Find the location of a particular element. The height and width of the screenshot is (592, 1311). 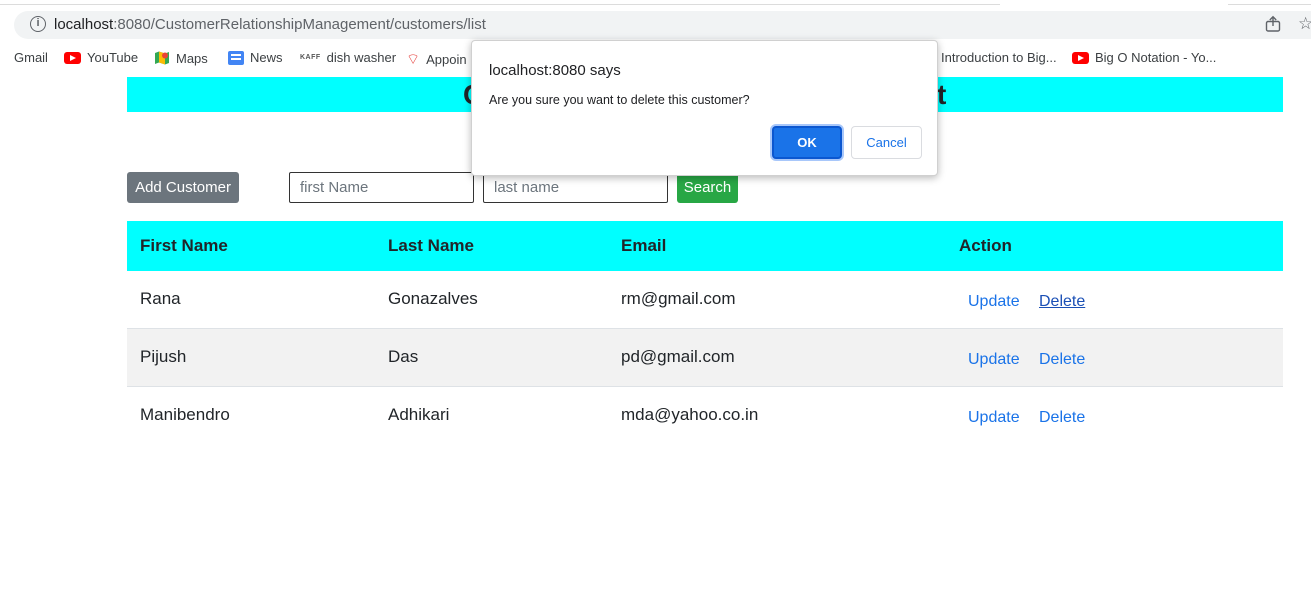

ok-button: OK is located at coordinates (807, 142).